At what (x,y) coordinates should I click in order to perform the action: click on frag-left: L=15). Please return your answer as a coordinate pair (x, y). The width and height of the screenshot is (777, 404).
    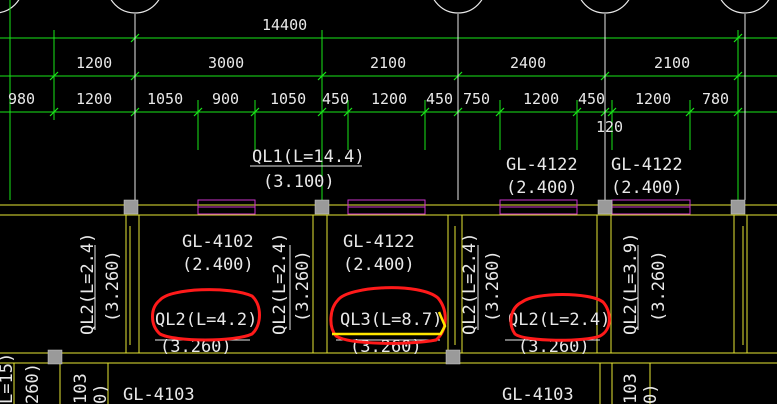
    Looking at the image, I should click on (8, 378).